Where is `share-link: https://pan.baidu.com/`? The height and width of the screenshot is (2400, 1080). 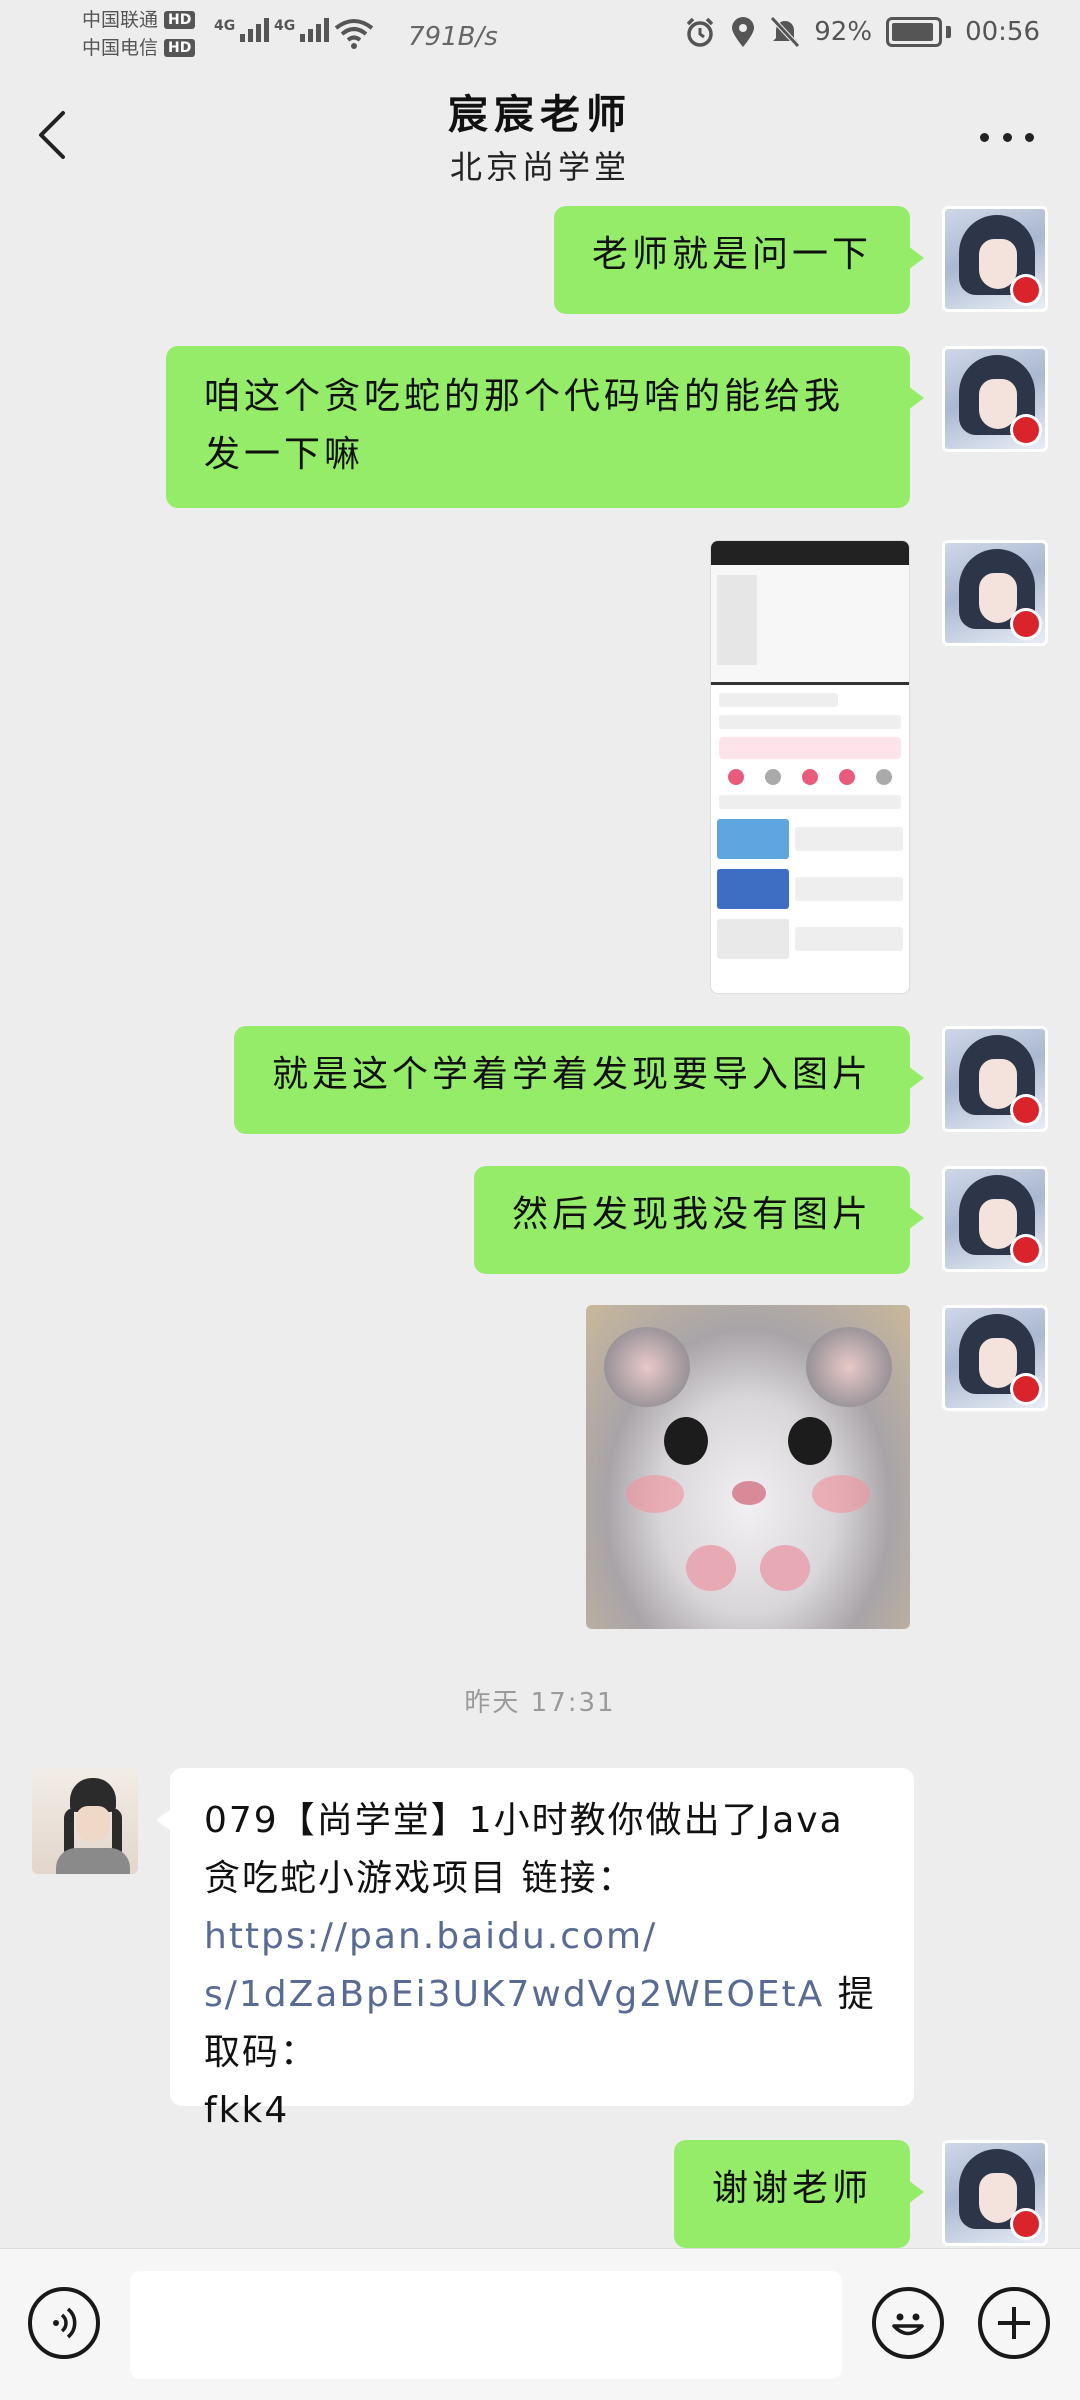 share-link: https://pan.baidu.com/ is located at coordinates (430, 1936).